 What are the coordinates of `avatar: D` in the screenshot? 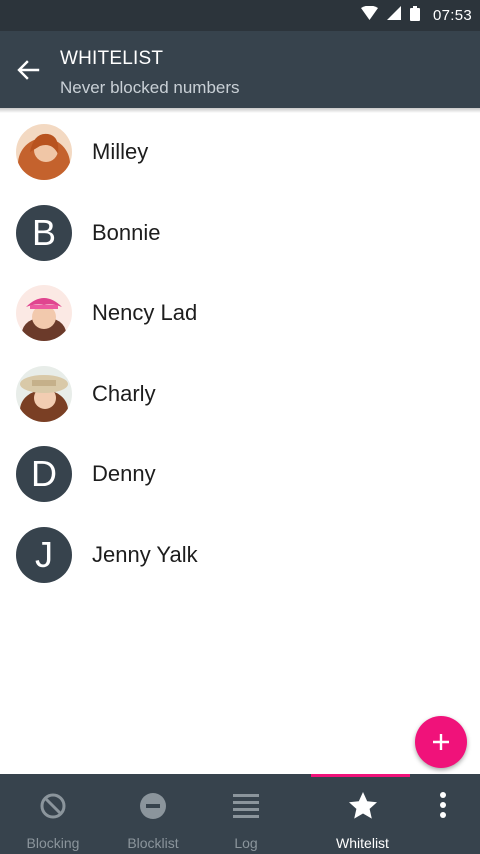 It's located at (44, 474).